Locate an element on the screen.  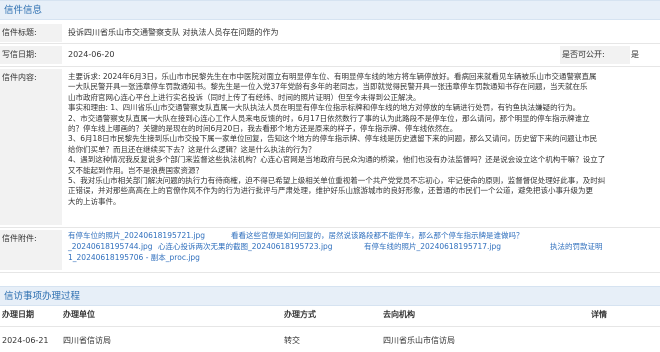
attachment-link: 1_20240618195706 - 副本_proc.jpg is located at coordinates (134, 258).